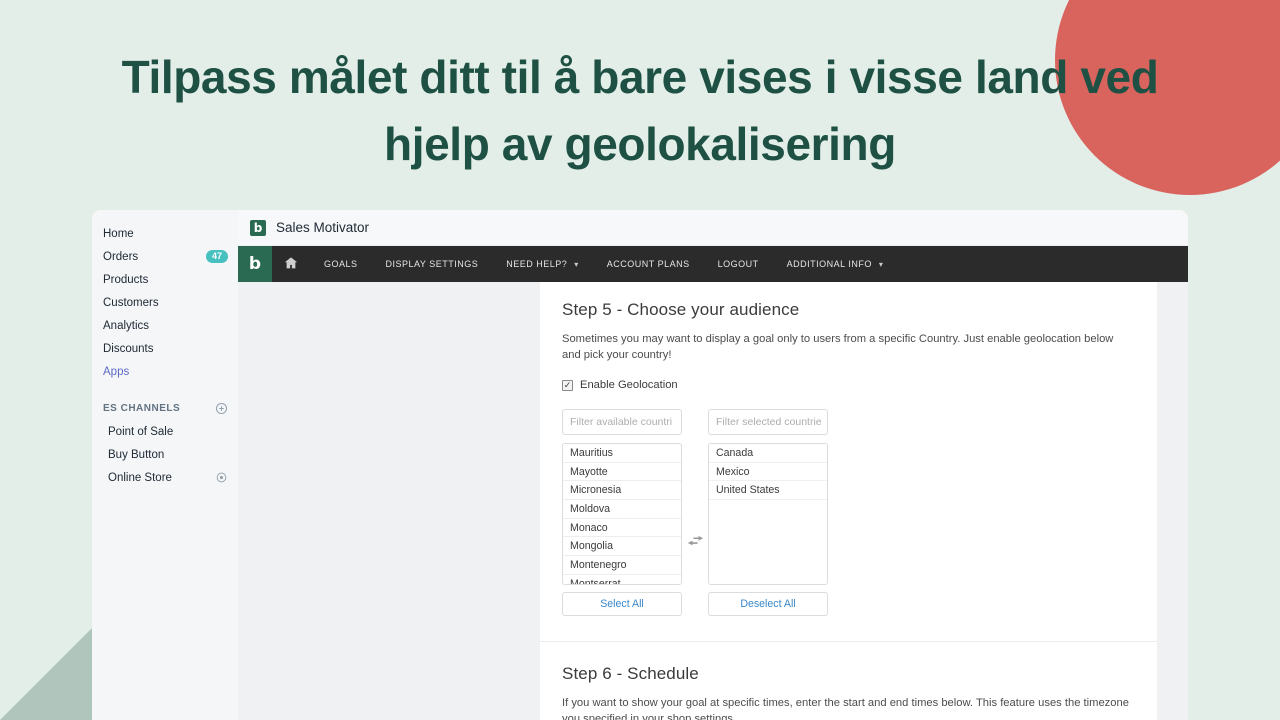 This screenshot has width=1280, height=720. Describe the element at coordinates (622, 565) in the screenshot. I see `list-item: Montenegro` at that location.